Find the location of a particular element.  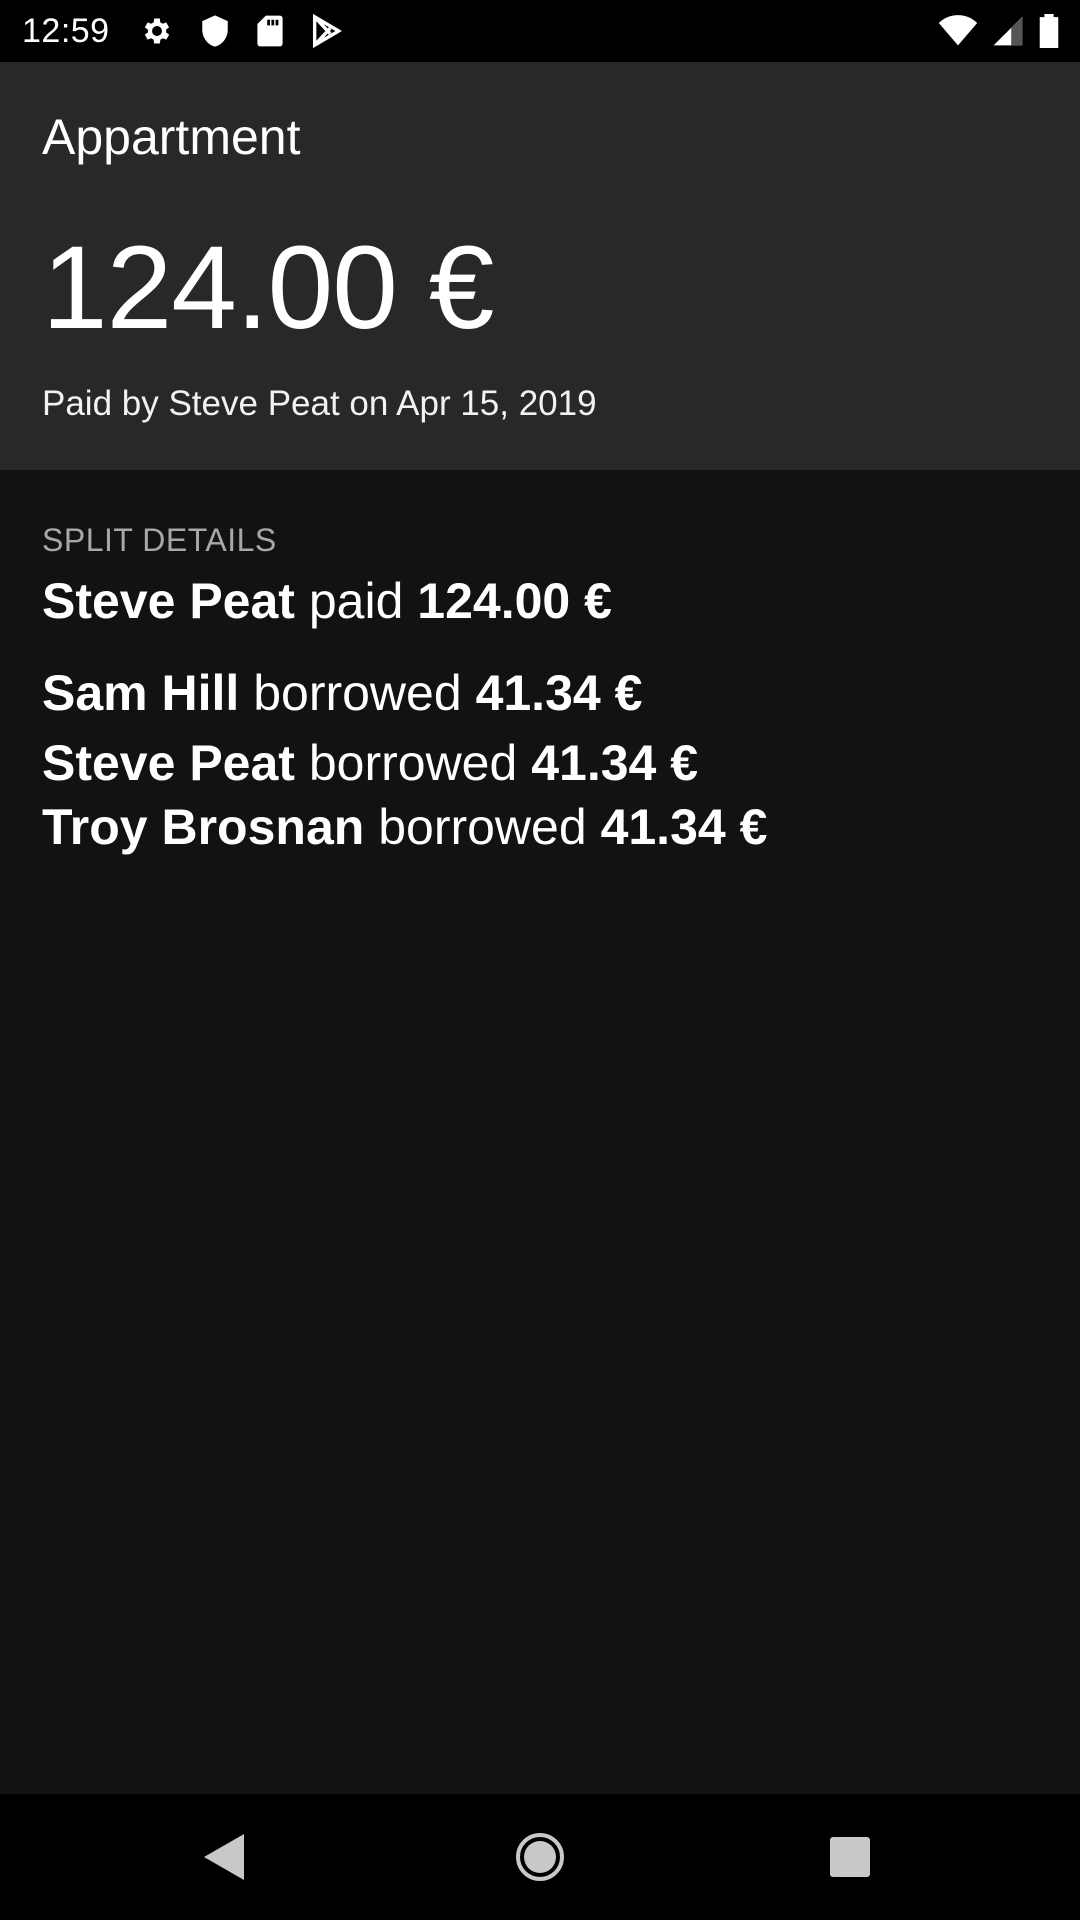

payer-verb: paid is located at coordinates (356, 601).